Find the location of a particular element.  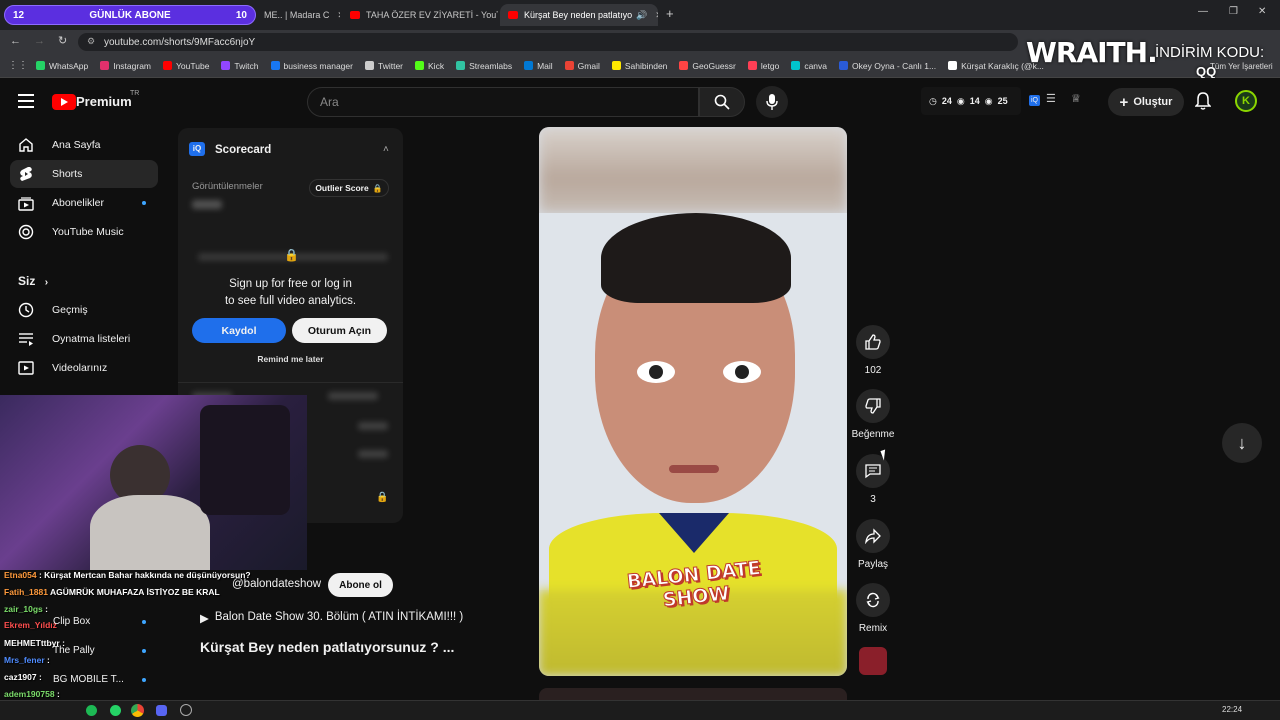

search-button is located at coordinates (722, 102).